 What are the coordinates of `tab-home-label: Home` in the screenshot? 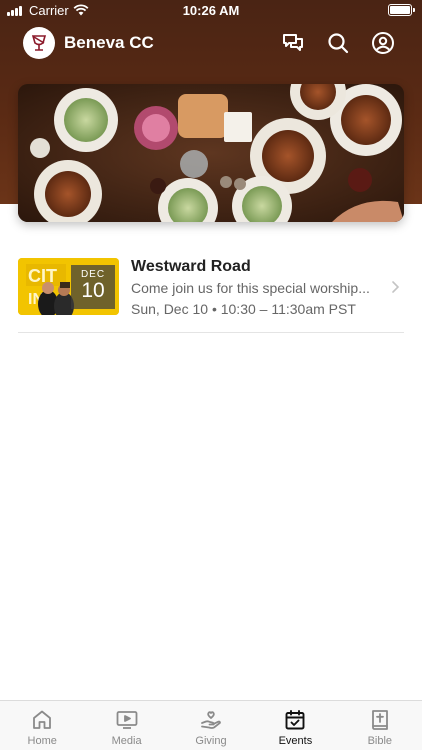 It's located at (42, 741).